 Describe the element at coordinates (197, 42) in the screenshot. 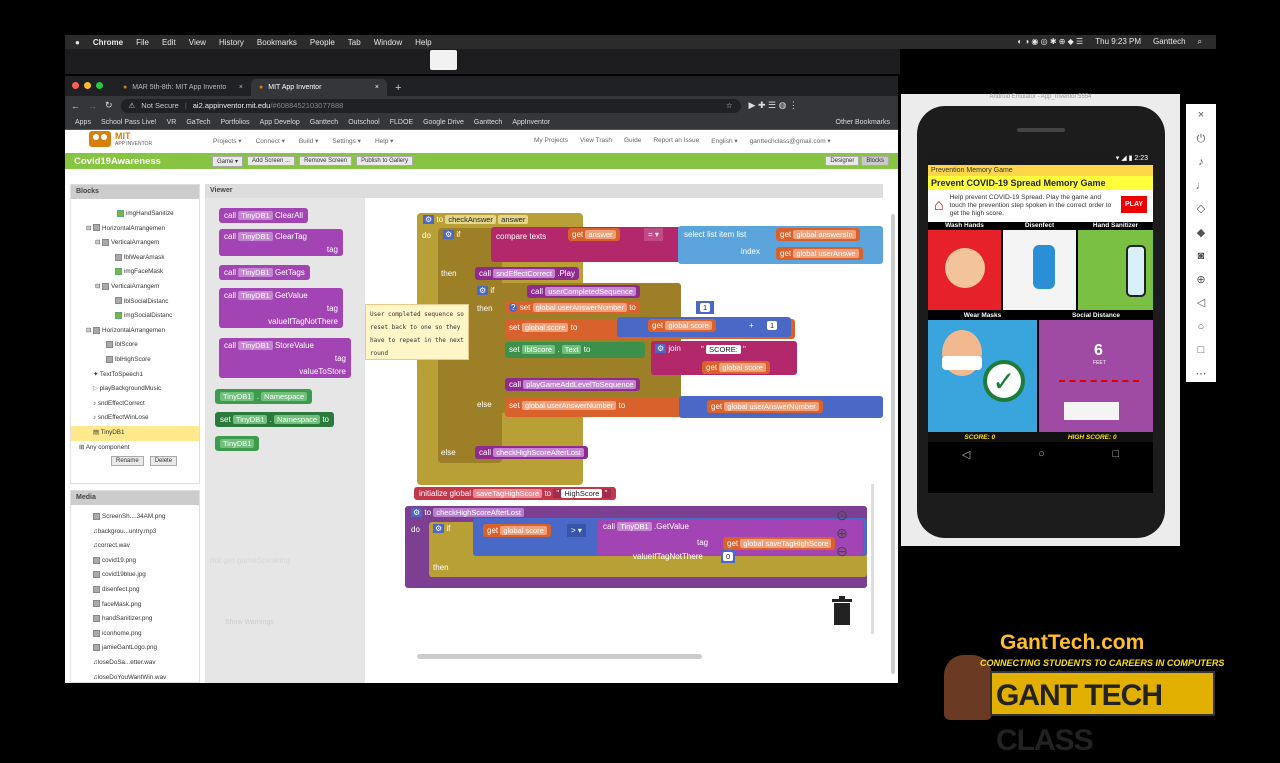

I see `menu-view: View` at that location.